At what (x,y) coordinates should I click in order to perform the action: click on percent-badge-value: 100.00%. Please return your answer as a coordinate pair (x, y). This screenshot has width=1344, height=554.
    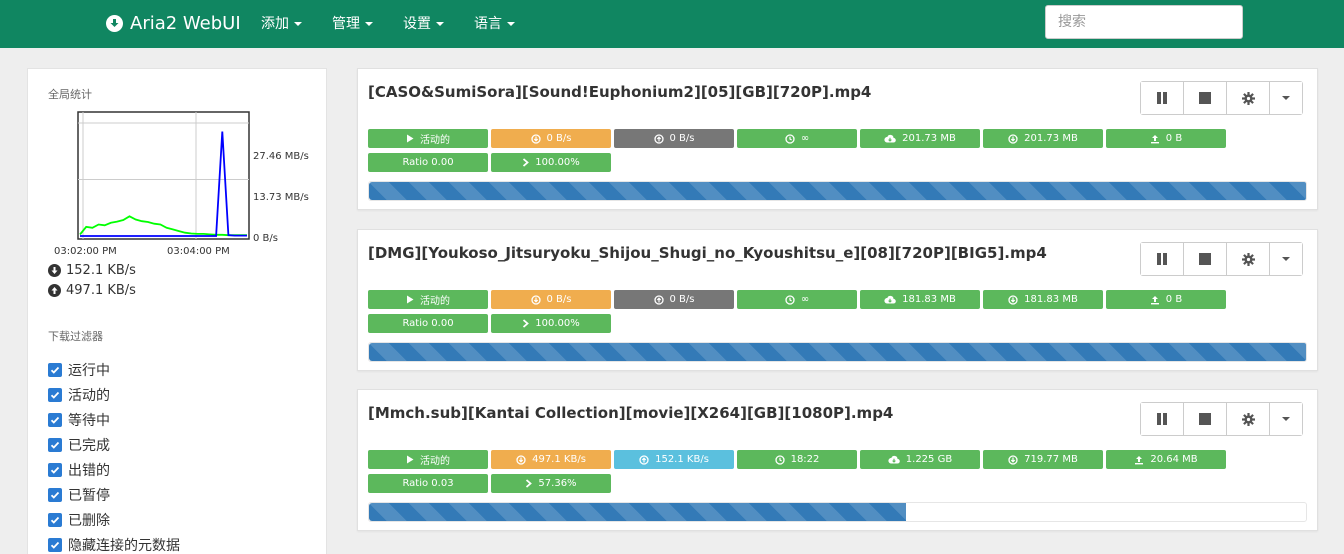
    Looking at the image, I should click on (557, 162).